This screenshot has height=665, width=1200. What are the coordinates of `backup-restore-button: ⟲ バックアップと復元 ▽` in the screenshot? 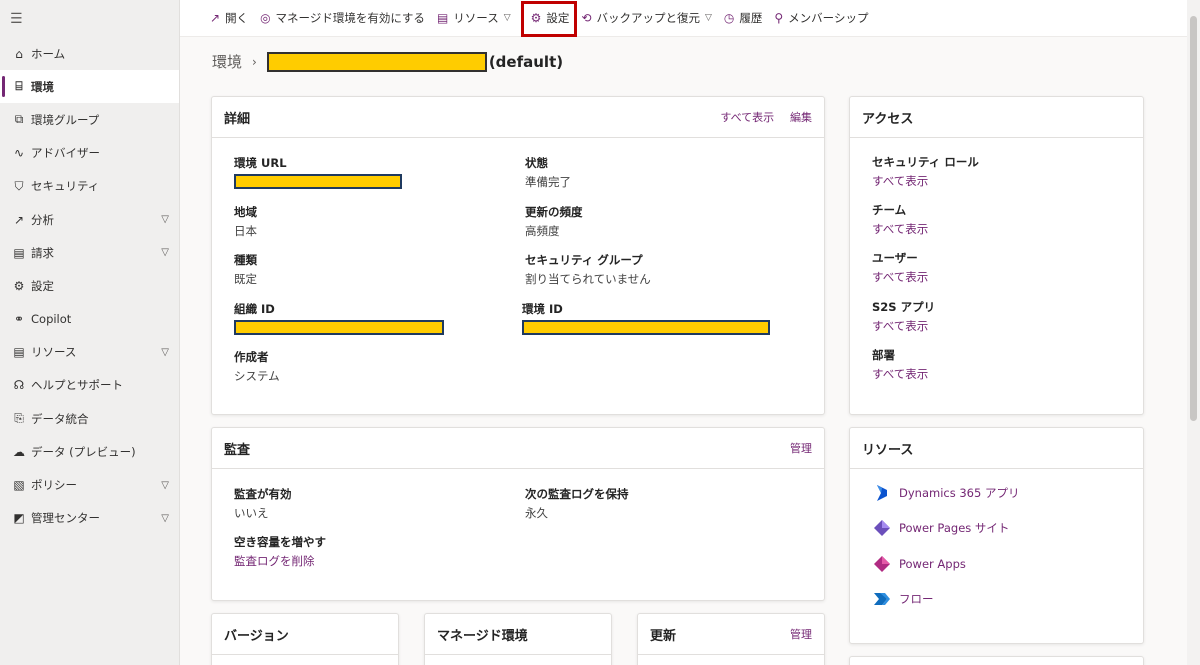 It's located at (646, 18).